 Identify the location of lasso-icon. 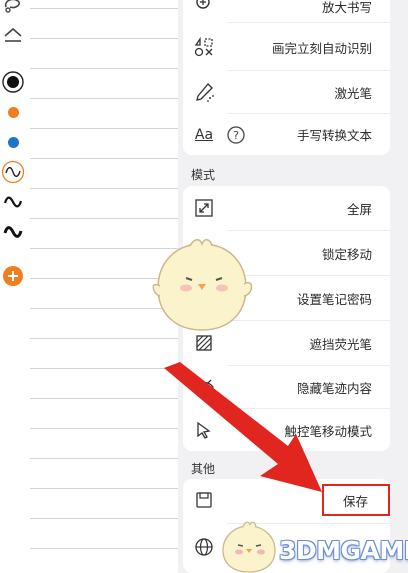
(13, 8).